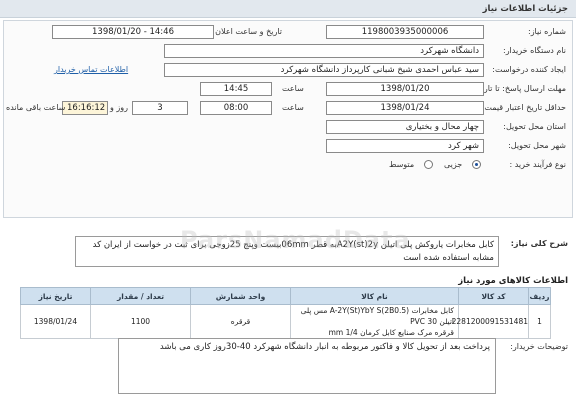  Describe the element at coordinates (405, 146) in the screenshot. I see `city-field: شهر کرد` at that location.